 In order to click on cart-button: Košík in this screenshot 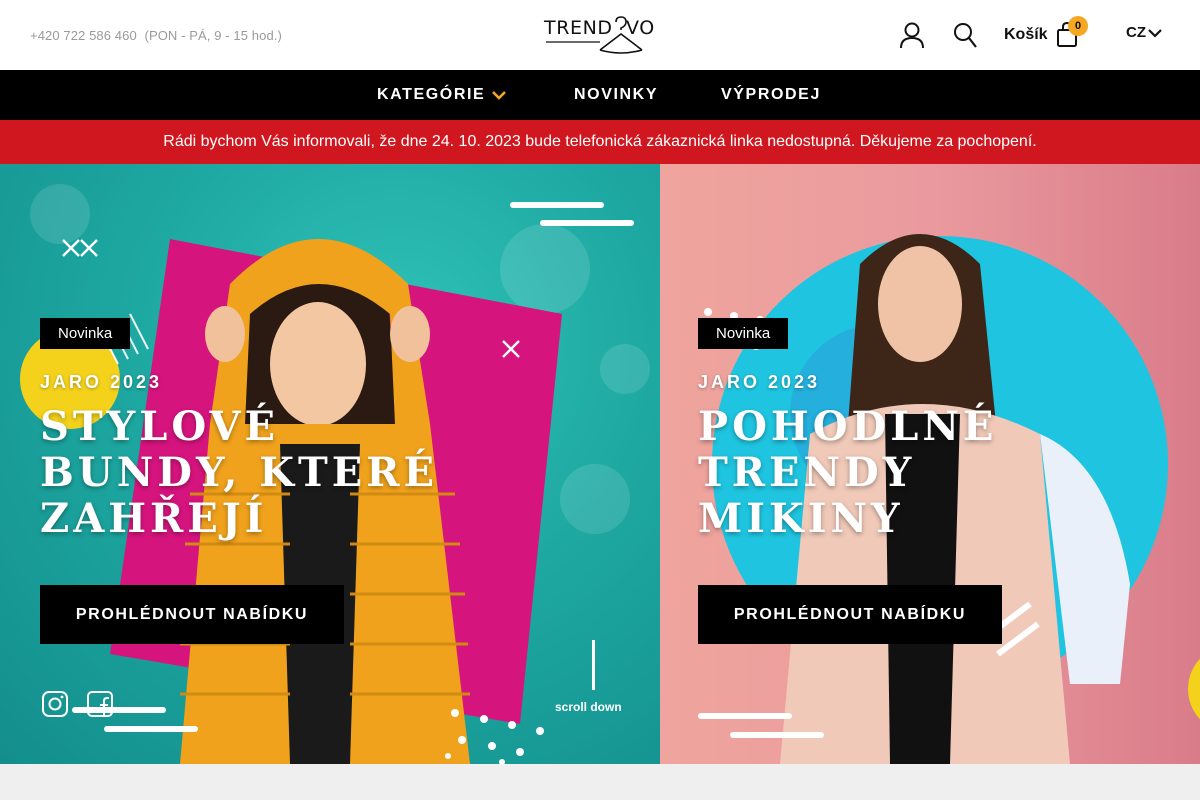, I will do `click(1041, 35)`.